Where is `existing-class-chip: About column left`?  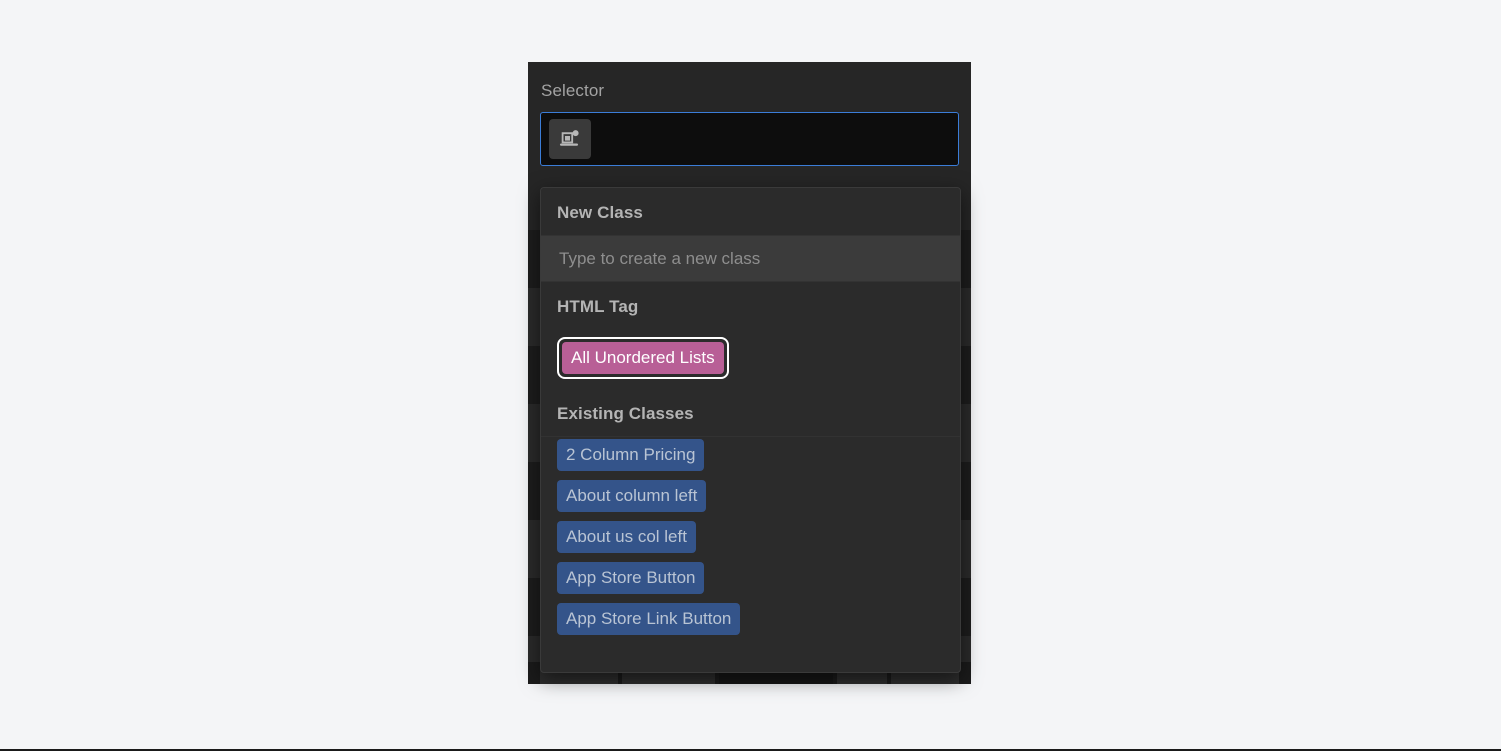
existing-class-chip: About column left is located at coordinates (632, 496).